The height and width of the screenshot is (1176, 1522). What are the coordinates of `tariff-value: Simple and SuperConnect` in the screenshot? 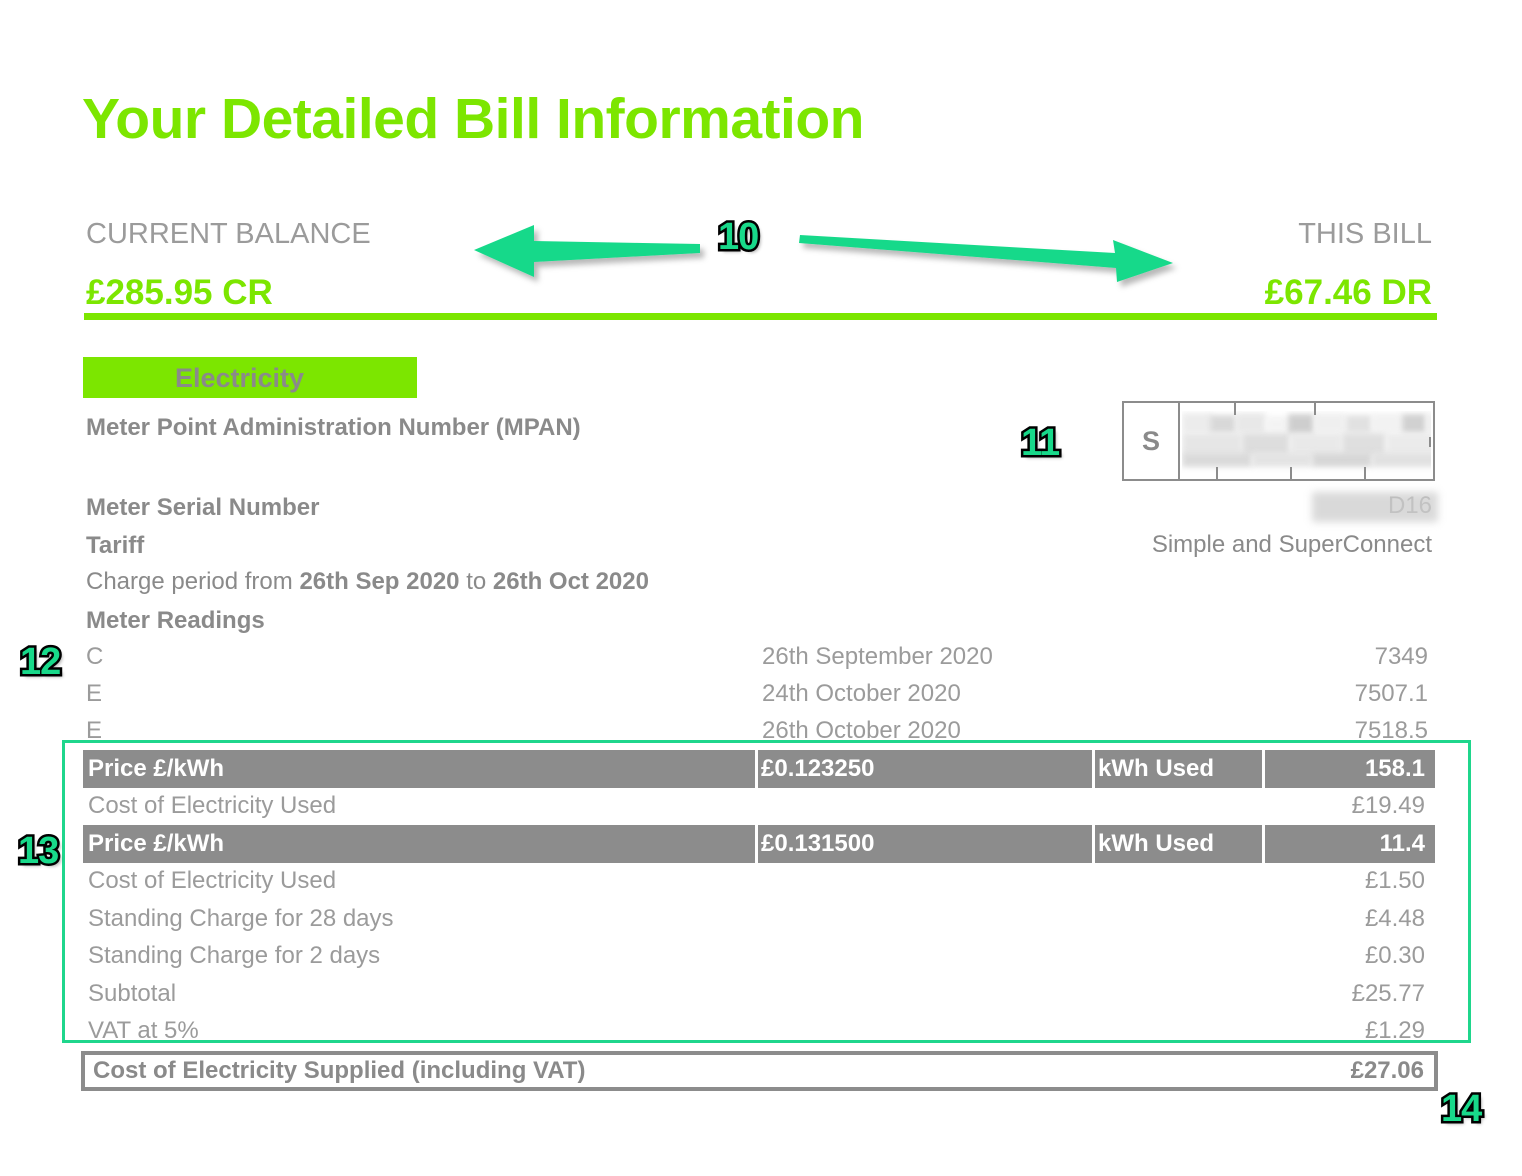 It's located at (1291, 544).